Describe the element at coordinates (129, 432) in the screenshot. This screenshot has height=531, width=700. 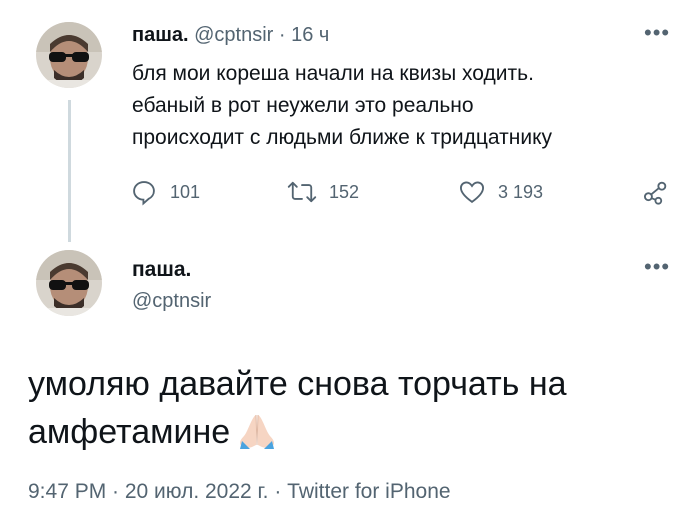
I see `tweet-text-word: амфетамине` at that location.